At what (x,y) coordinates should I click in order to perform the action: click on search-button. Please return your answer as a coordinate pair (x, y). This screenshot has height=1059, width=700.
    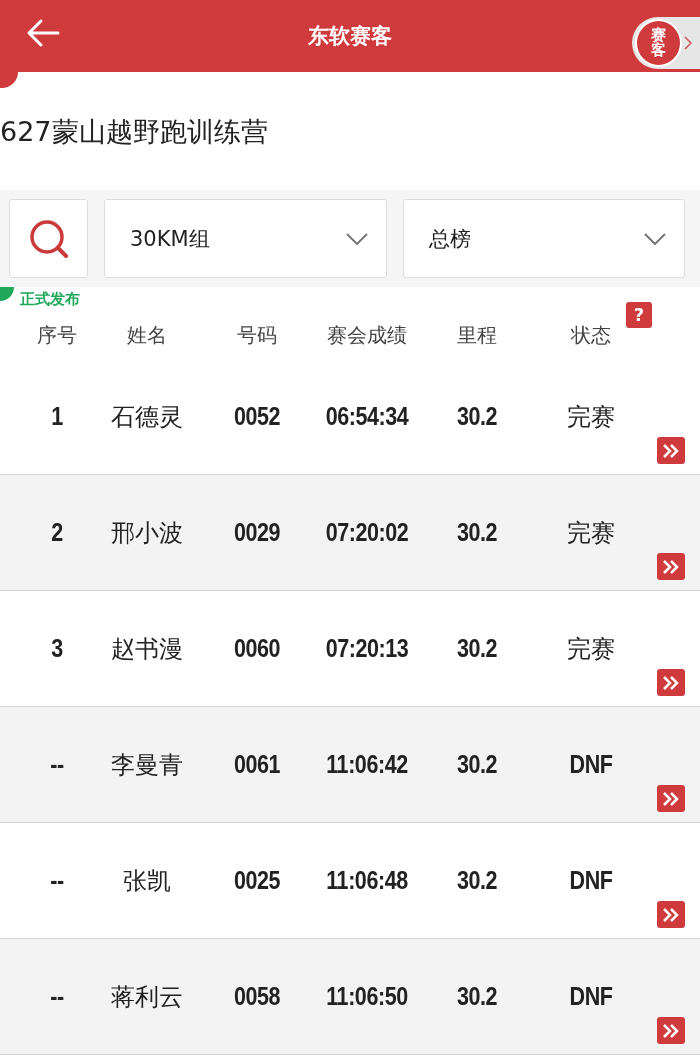
    Looking at the image, I should click on (48, 238).